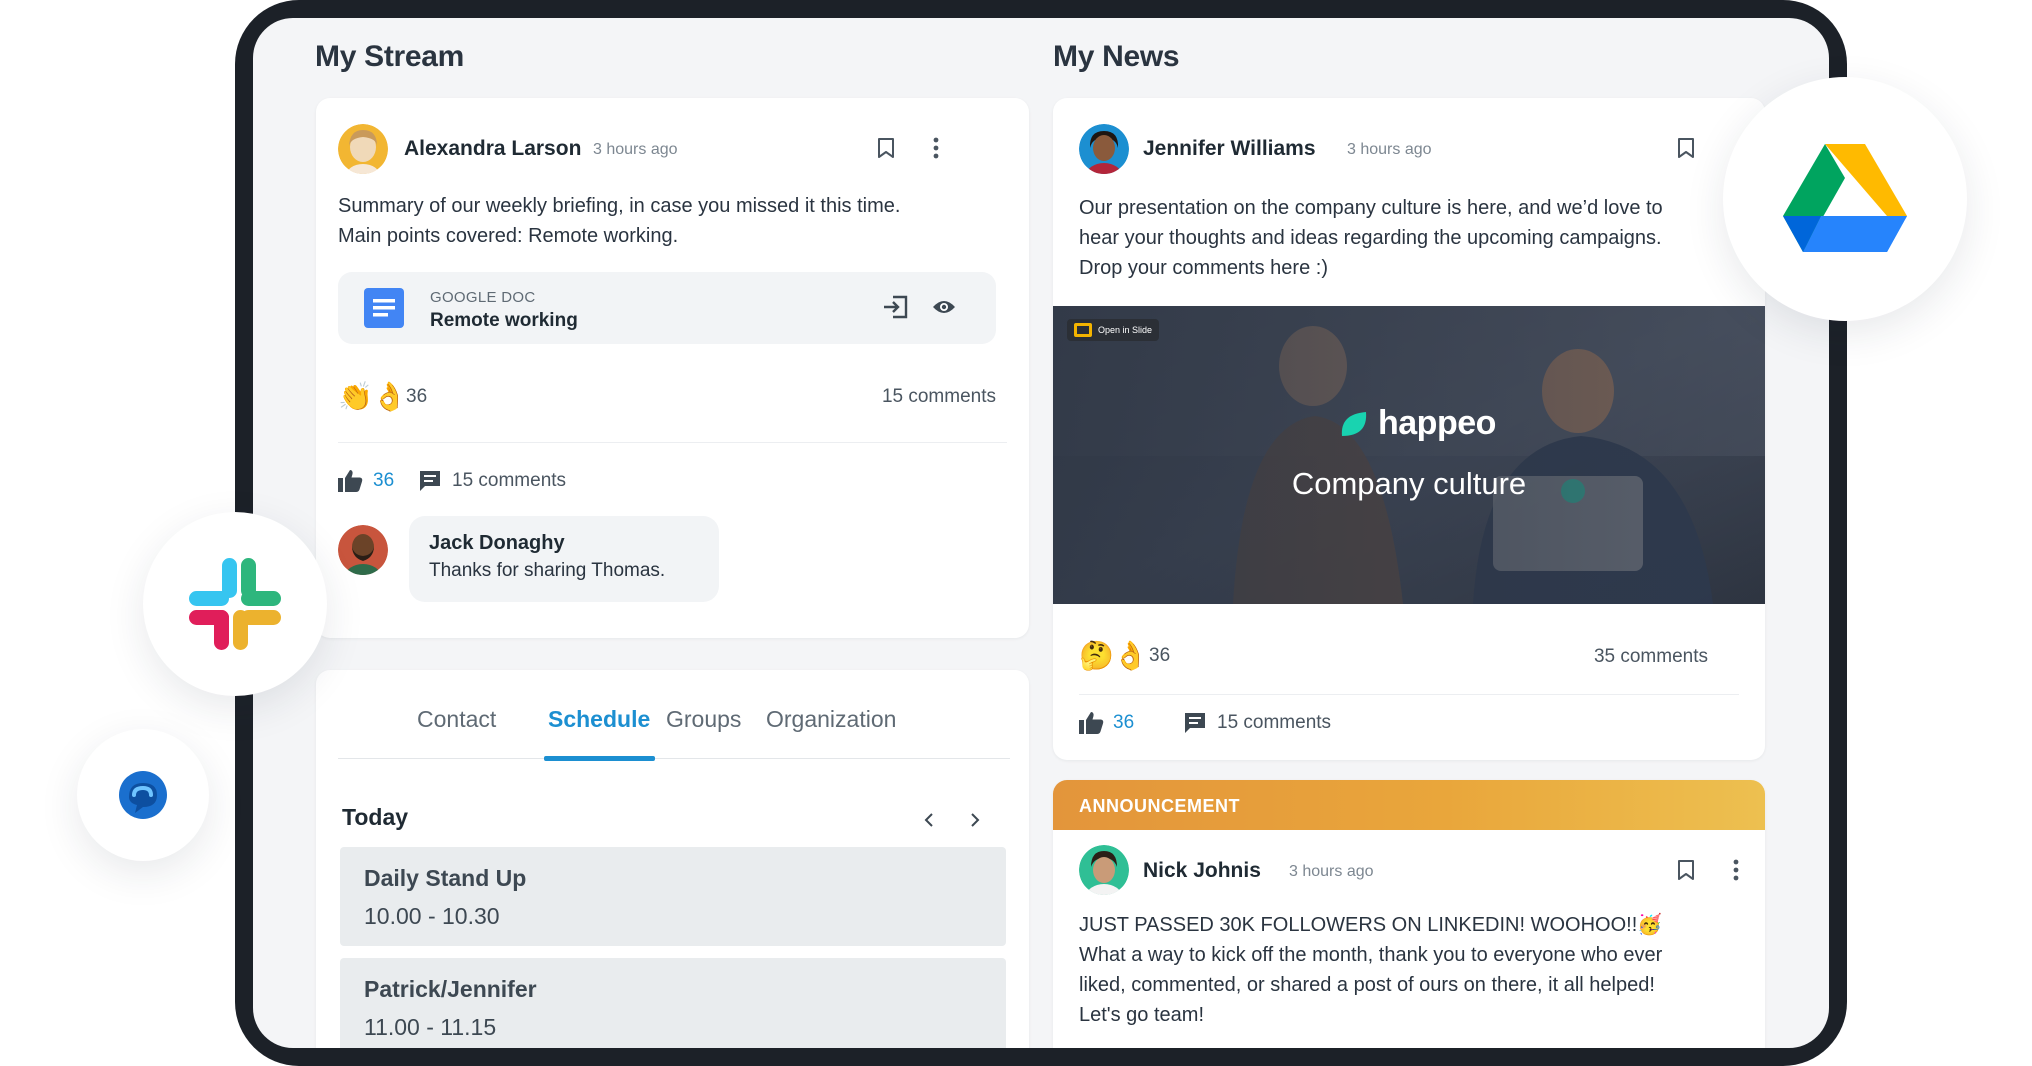  Describe the element at coordinates (1409, 483) in the screenshot. I see `slide-caption: Company culture` at that location.